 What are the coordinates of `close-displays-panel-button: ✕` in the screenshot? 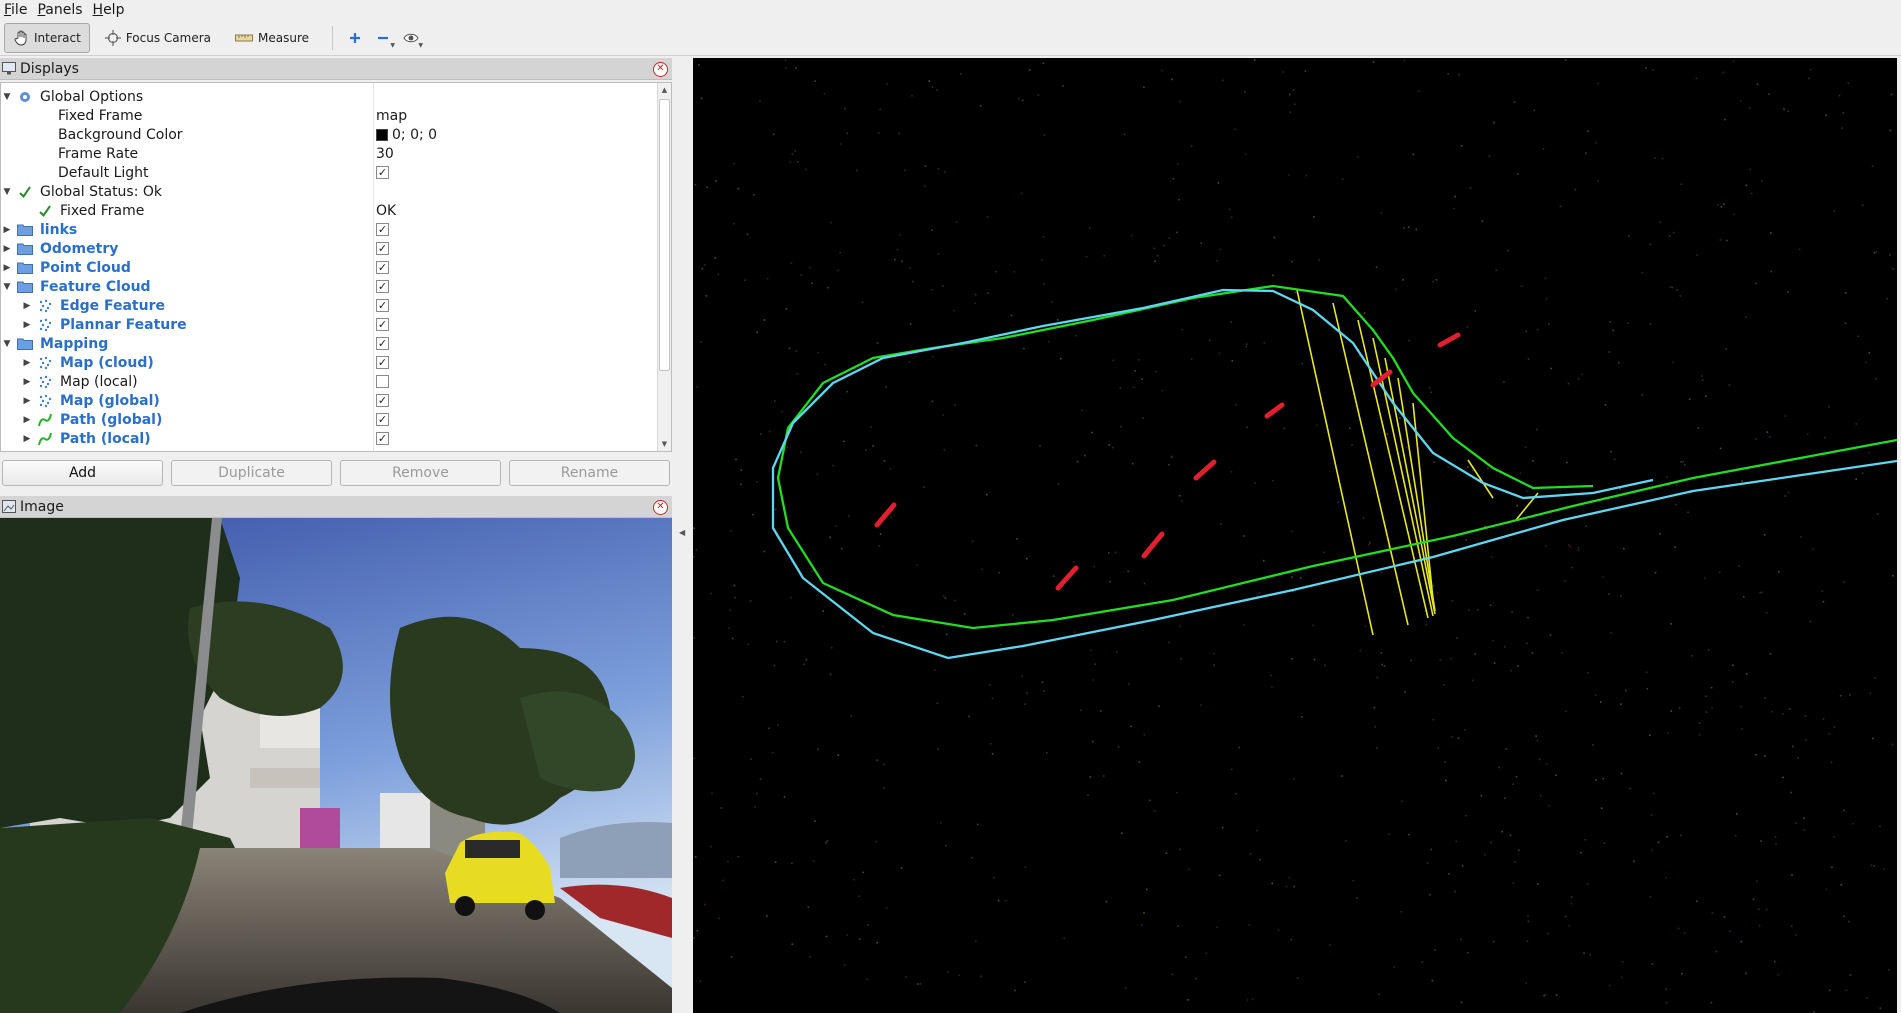 It's located at (660, 69).